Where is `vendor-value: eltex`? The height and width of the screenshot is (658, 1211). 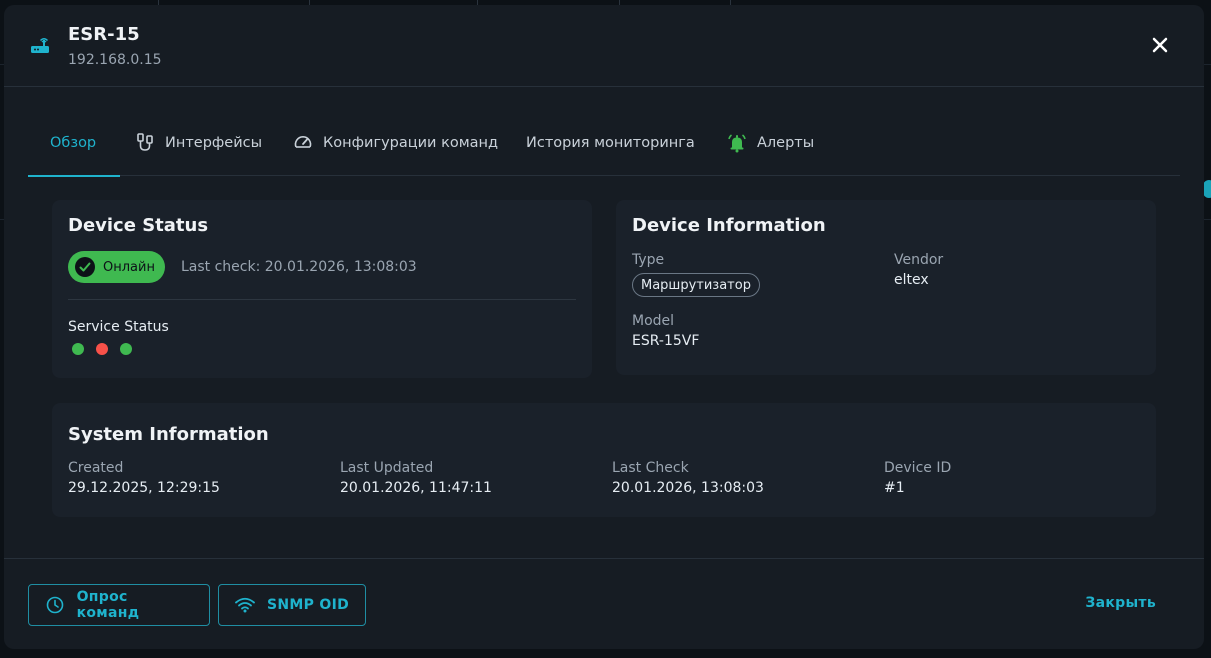
vendor-value: eltex is located at coordinates (911, 280).